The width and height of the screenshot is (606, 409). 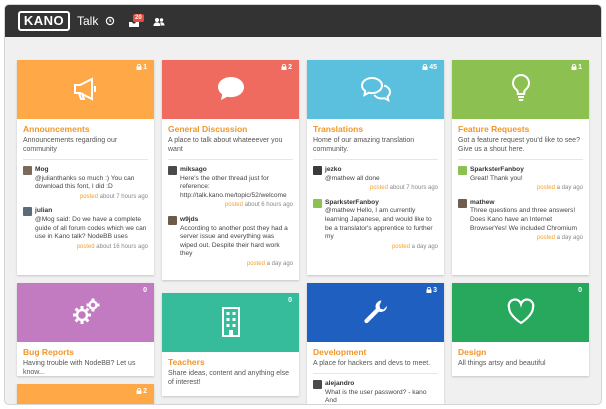 What do you see at coordinates (230, 362) in the screenshot?
I see `category-title: Teachers` at bounding box center [230, 362].